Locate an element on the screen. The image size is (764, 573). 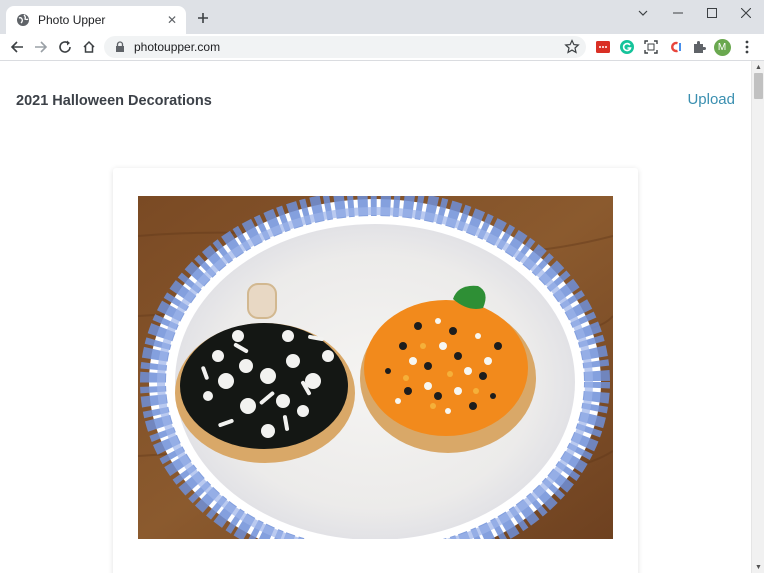
lock-icon is located at coordinates (120, 46).